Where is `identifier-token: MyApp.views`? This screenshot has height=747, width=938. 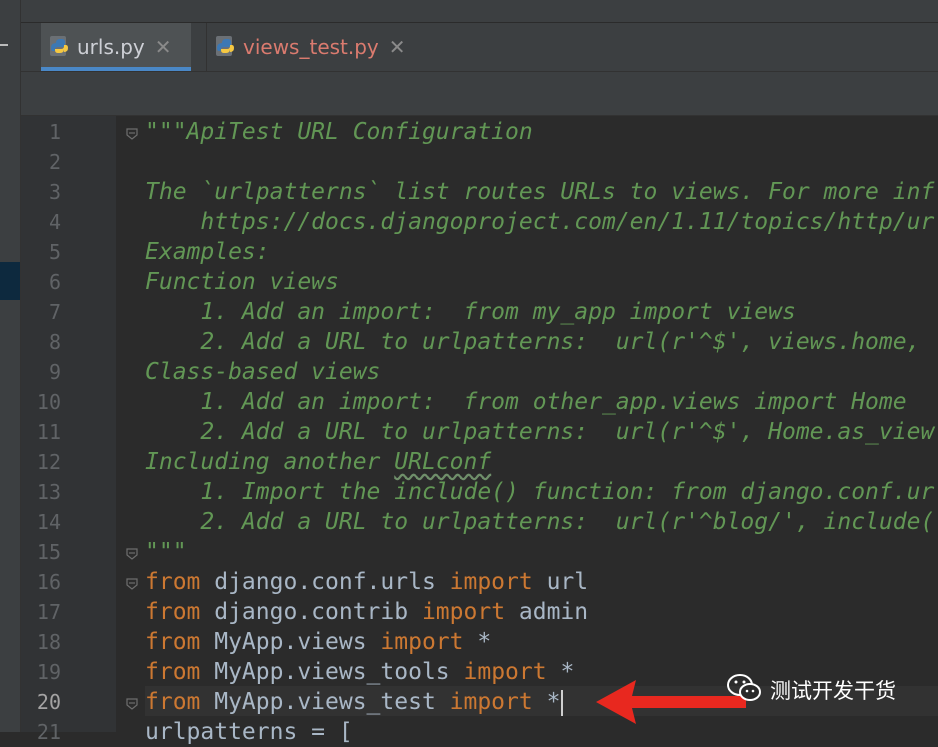 identifier-token: MyApp.views is located at coordinates (290, 642).